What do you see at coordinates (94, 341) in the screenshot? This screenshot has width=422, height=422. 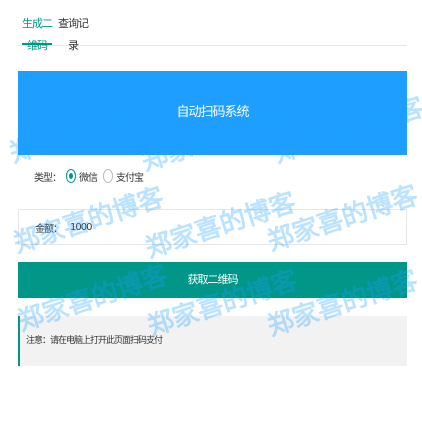 I see `note-text: 注意：请在电脑上打开此页面扫码支付` at bounding box center [94, 341].